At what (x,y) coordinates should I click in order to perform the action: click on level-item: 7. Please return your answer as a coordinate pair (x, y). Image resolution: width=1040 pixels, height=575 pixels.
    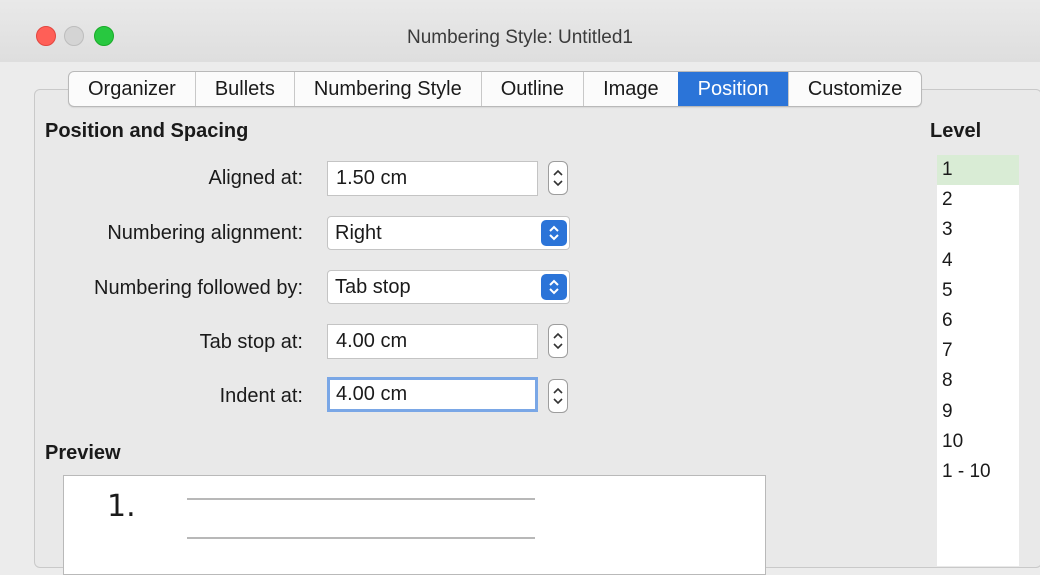
    Looking at the image, I should click on (978, 351).